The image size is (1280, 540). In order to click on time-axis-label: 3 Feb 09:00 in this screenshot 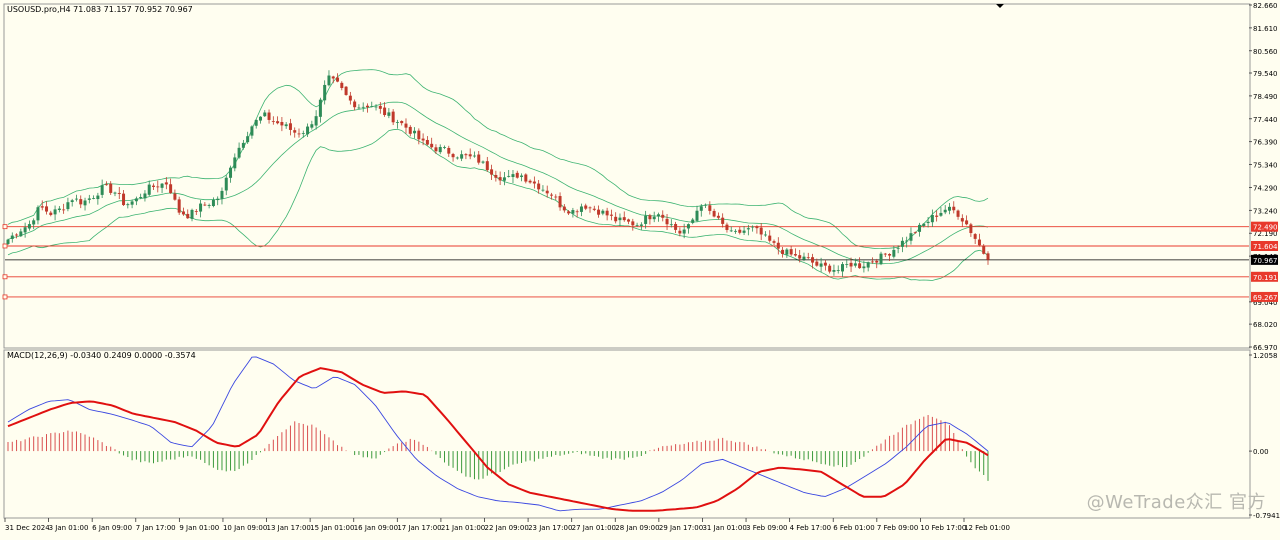, I will do `click(766, 528)`.